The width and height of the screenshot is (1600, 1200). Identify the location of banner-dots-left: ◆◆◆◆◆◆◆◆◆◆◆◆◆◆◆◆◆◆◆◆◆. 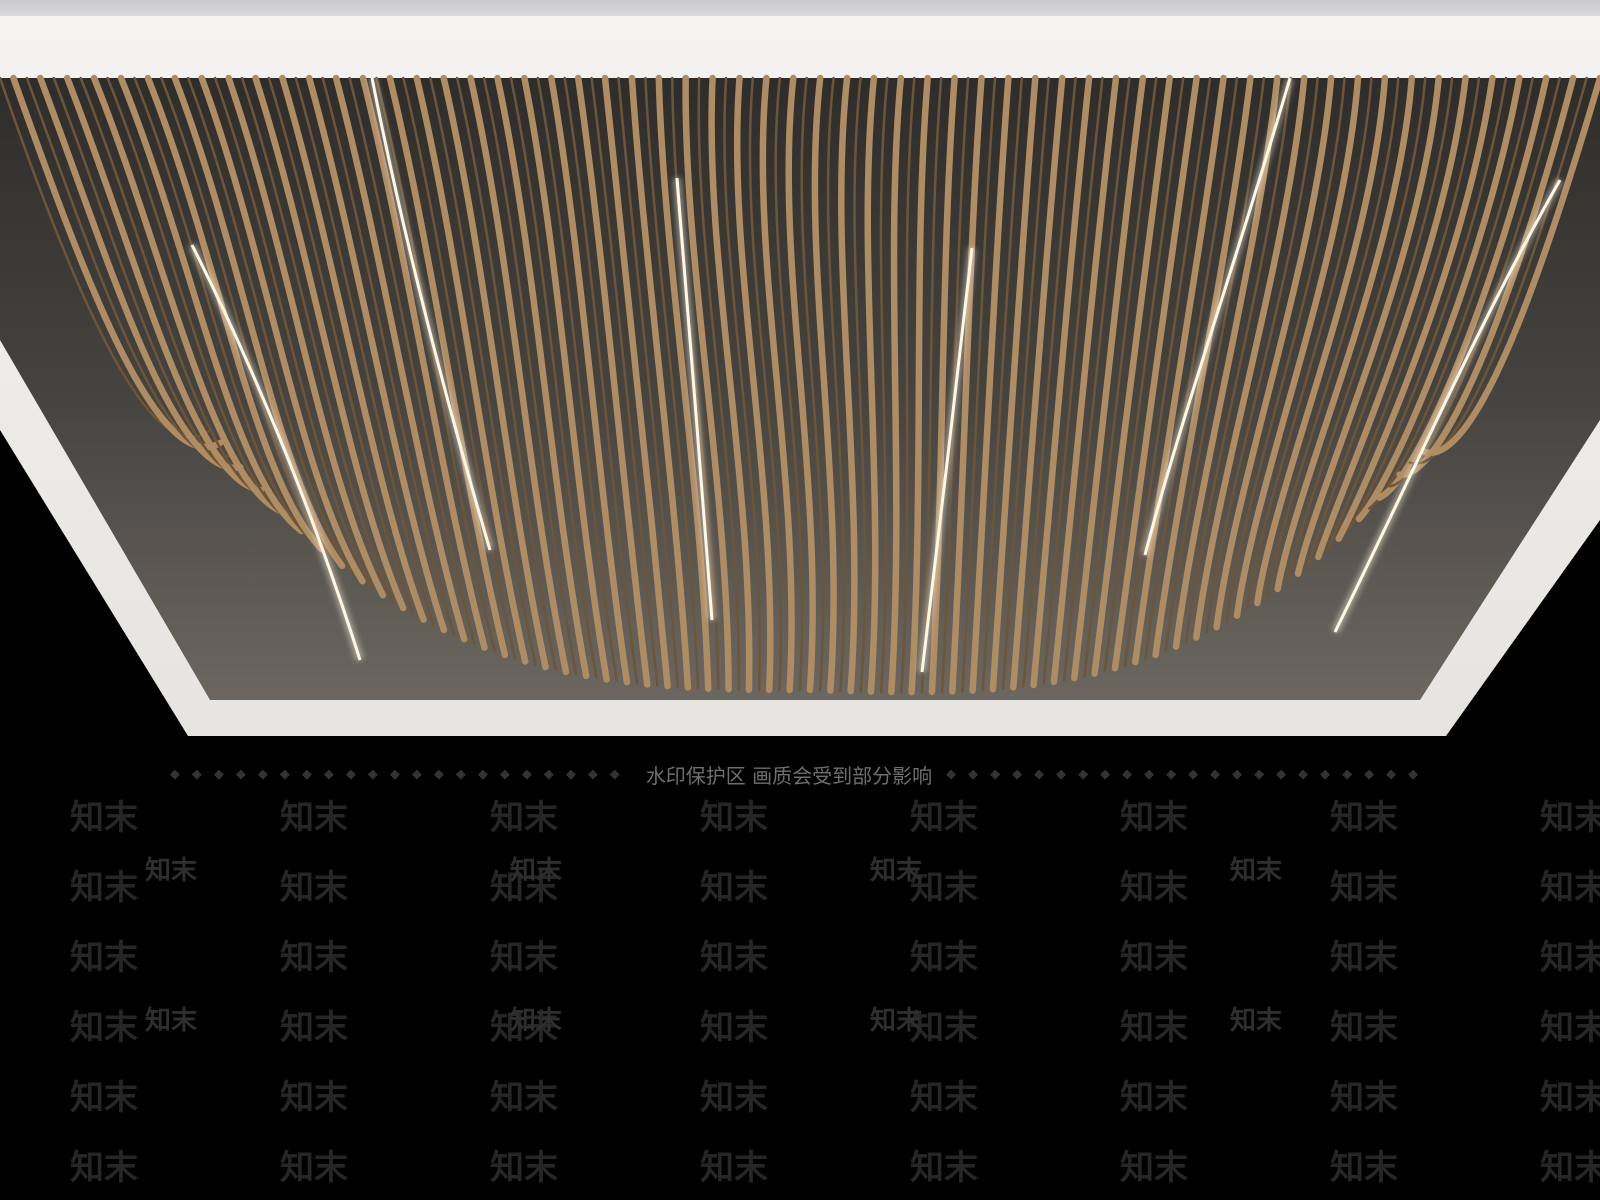
(400, 774).